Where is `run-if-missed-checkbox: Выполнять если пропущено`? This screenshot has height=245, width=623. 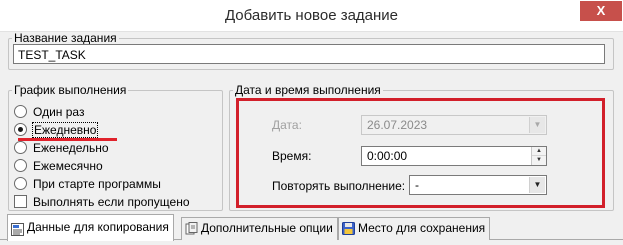 run-if-missed-checkbox: Выполнять если пропущено is located at coordinates (102, 202).